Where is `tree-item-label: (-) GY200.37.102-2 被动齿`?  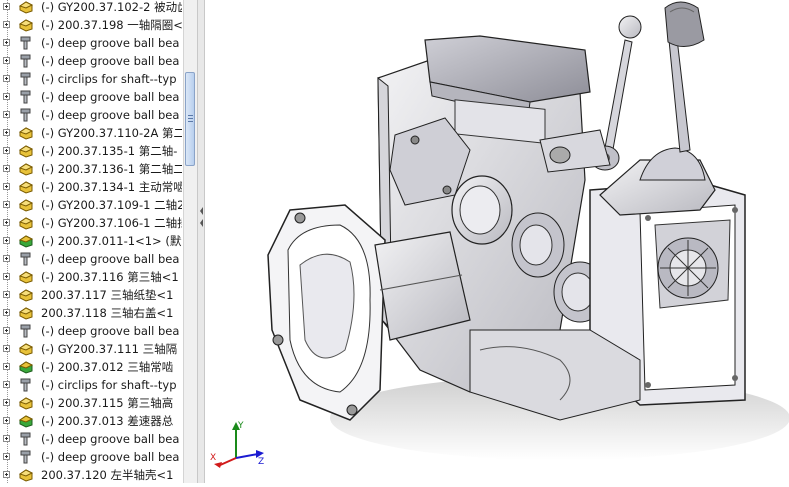
tree-item-label: (-) GY200.37.102-2 被动齿 is located at coordinates (111, 7).